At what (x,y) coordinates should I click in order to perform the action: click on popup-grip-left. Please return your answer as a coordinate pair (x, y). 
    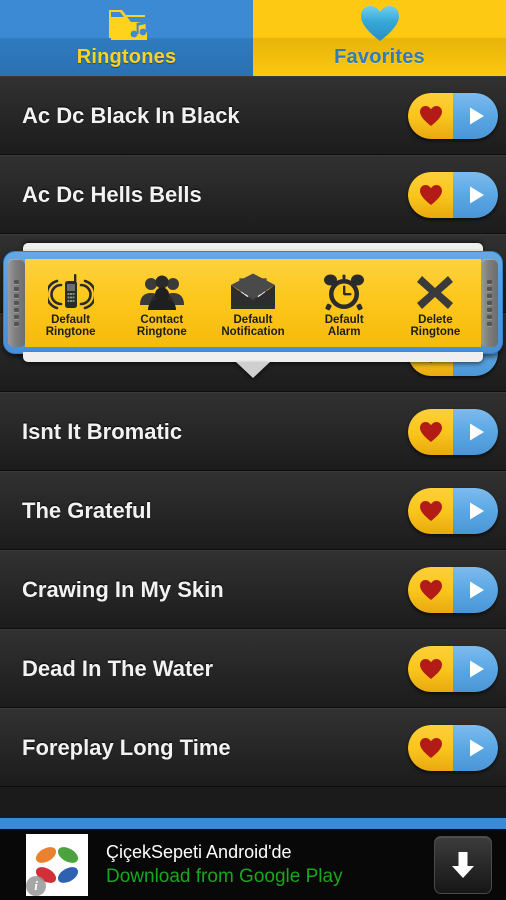
    Looking at the image, I should click on (16, 302).